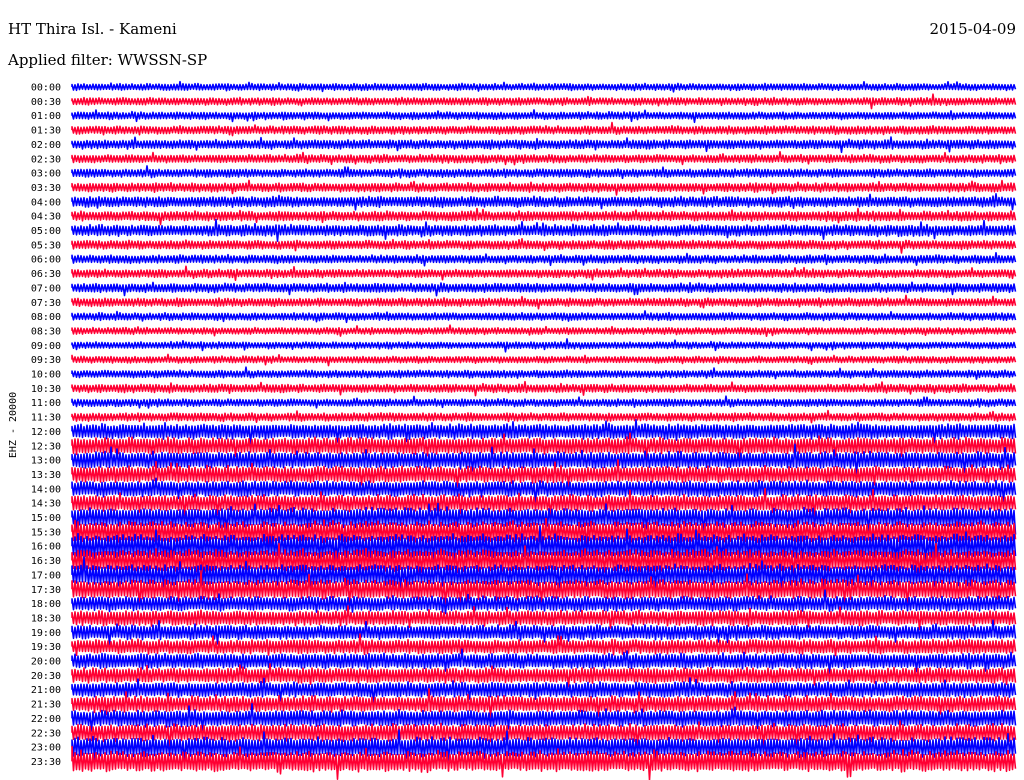 This screenshot has height=780, width=1024. I want to click on row-label-0000: 00:00, so click(46, 88).